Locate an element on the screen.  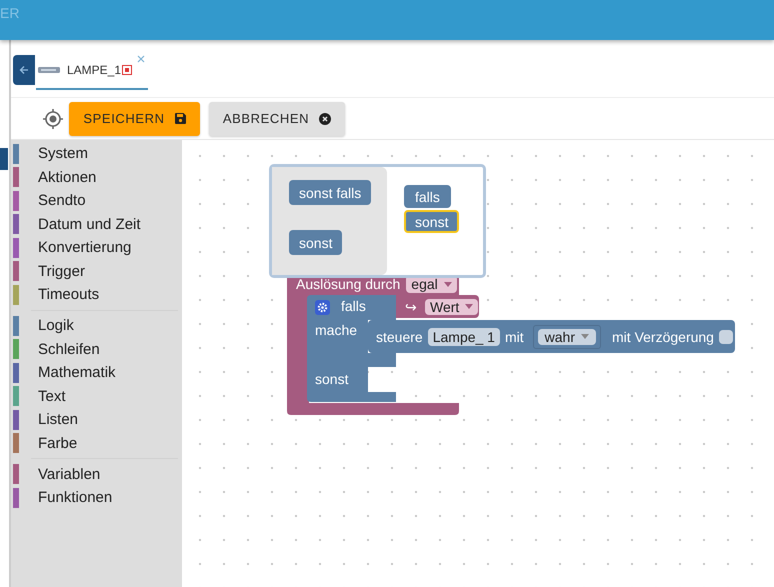
cancel-icon is located at coordinates (325, 118).